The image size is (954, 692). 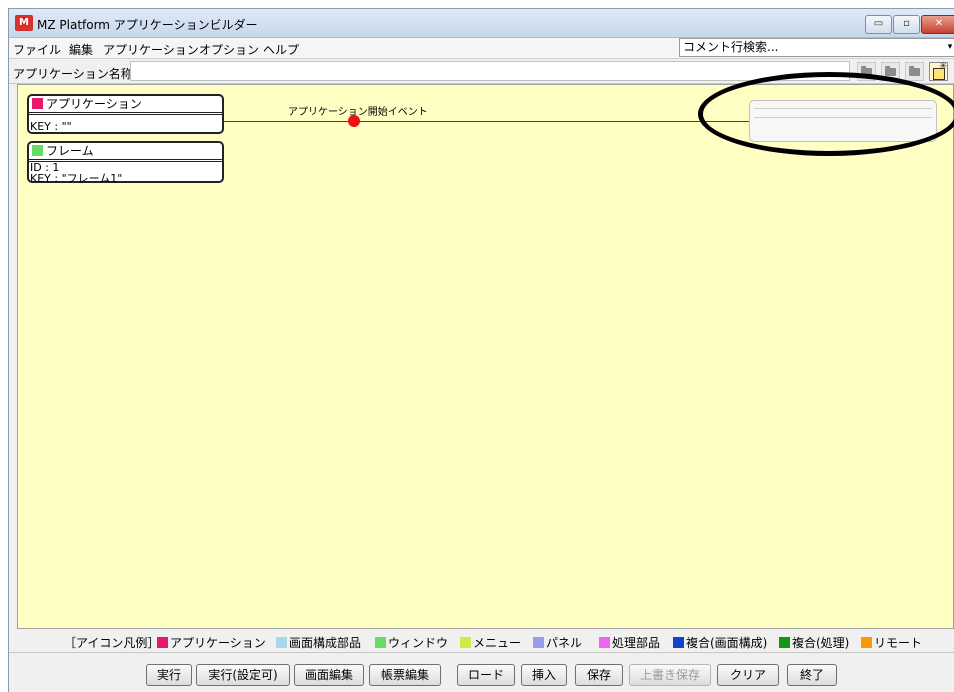 I want to click on remote-swatch-icon, so click(x=866, y=642).